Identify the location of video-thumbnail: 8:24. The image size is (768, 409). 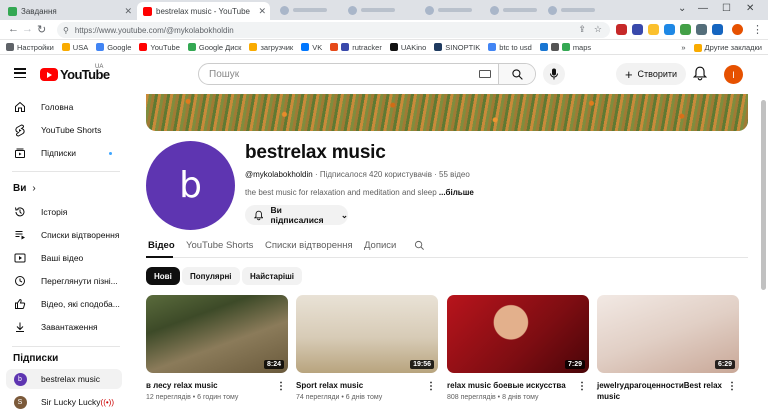
(217, 334).